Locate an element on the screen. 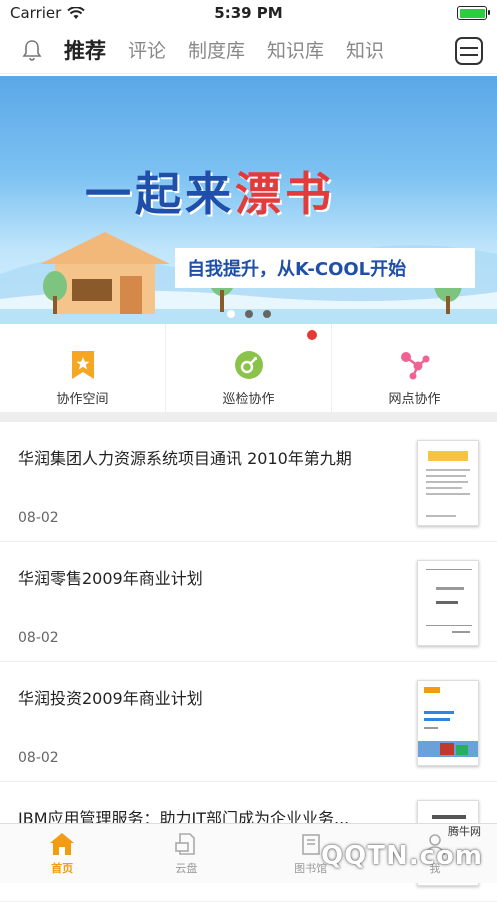 The width and height of the screenshot is (497, 902). banner-title-part2: 漂书 is located at coordinates (285, 194).